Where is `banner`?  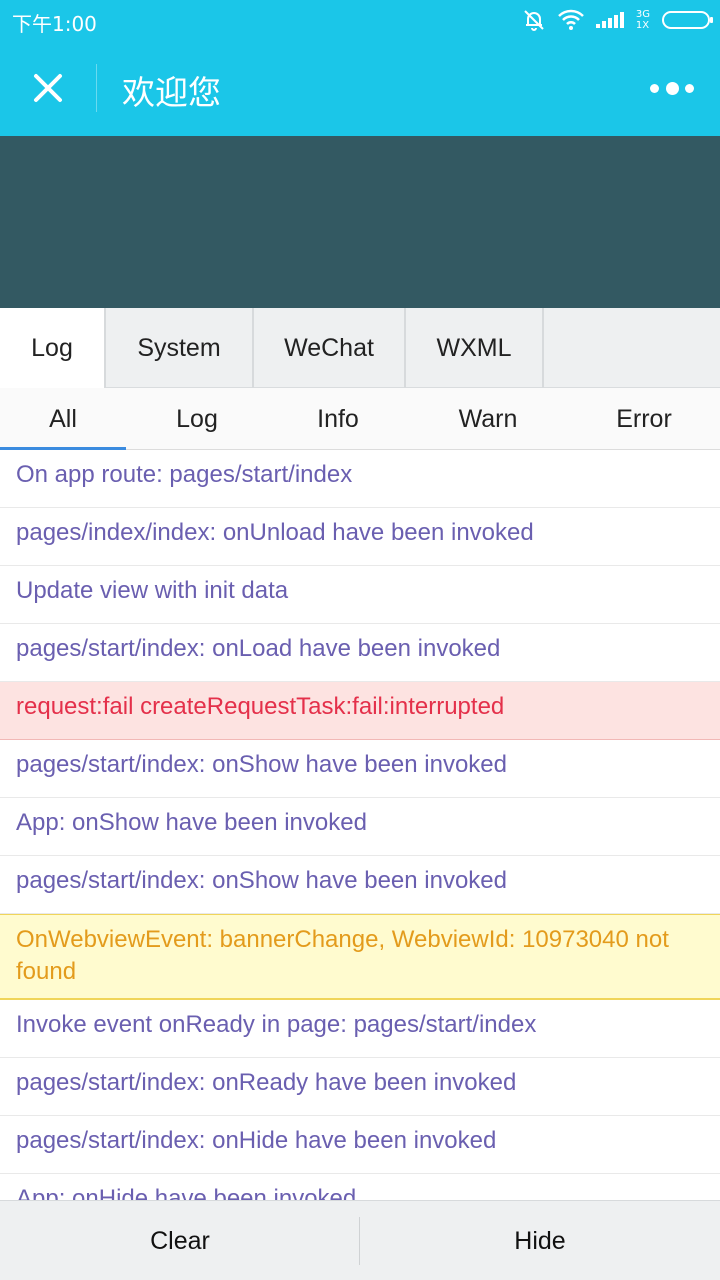
banner is located at coordinates (360, 222).